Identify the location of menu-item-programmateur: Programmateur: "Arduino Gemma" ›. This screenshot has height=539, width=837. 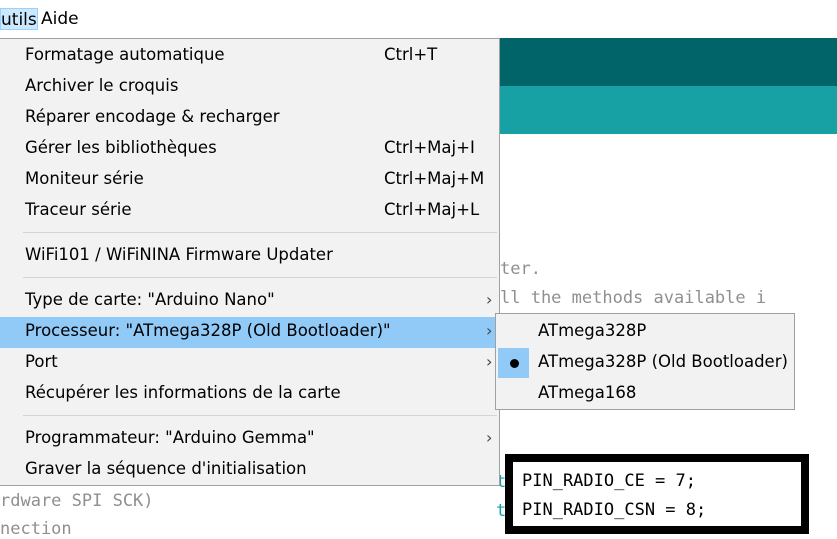
(249, 439).